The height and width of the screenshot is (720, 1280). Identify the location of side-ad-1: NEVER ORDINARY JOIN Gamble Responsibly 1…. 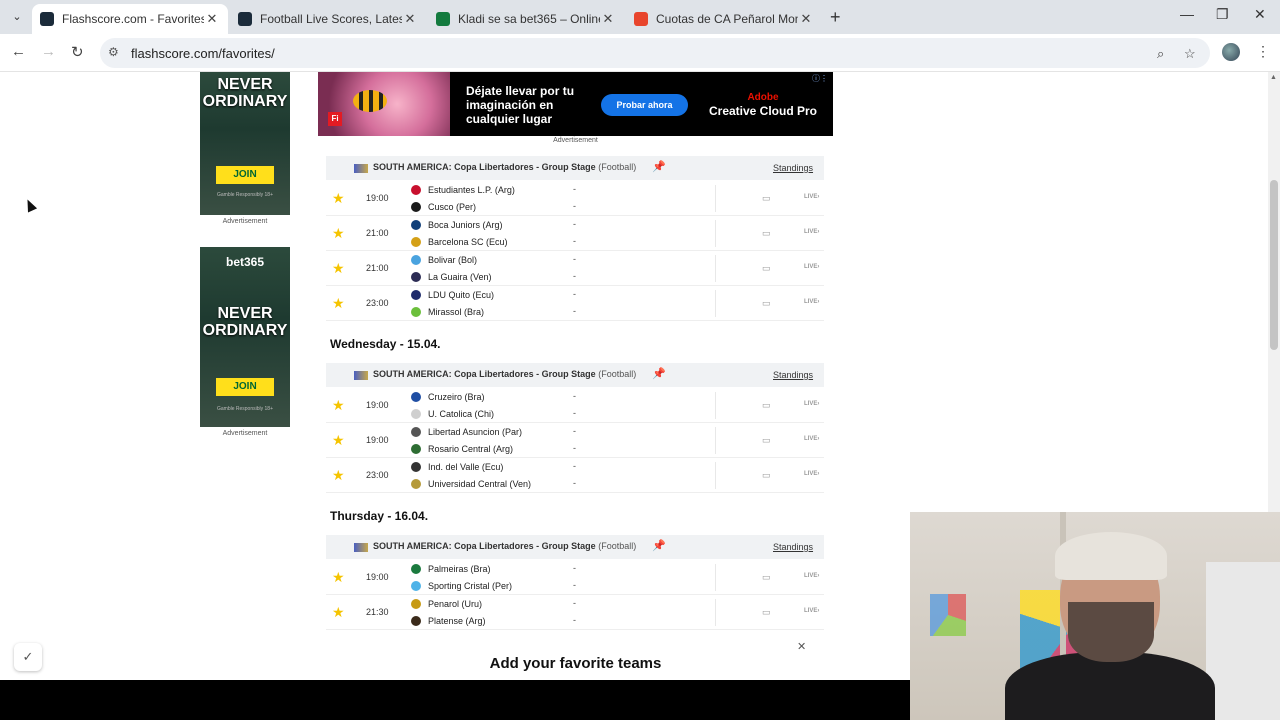
(245, 143).